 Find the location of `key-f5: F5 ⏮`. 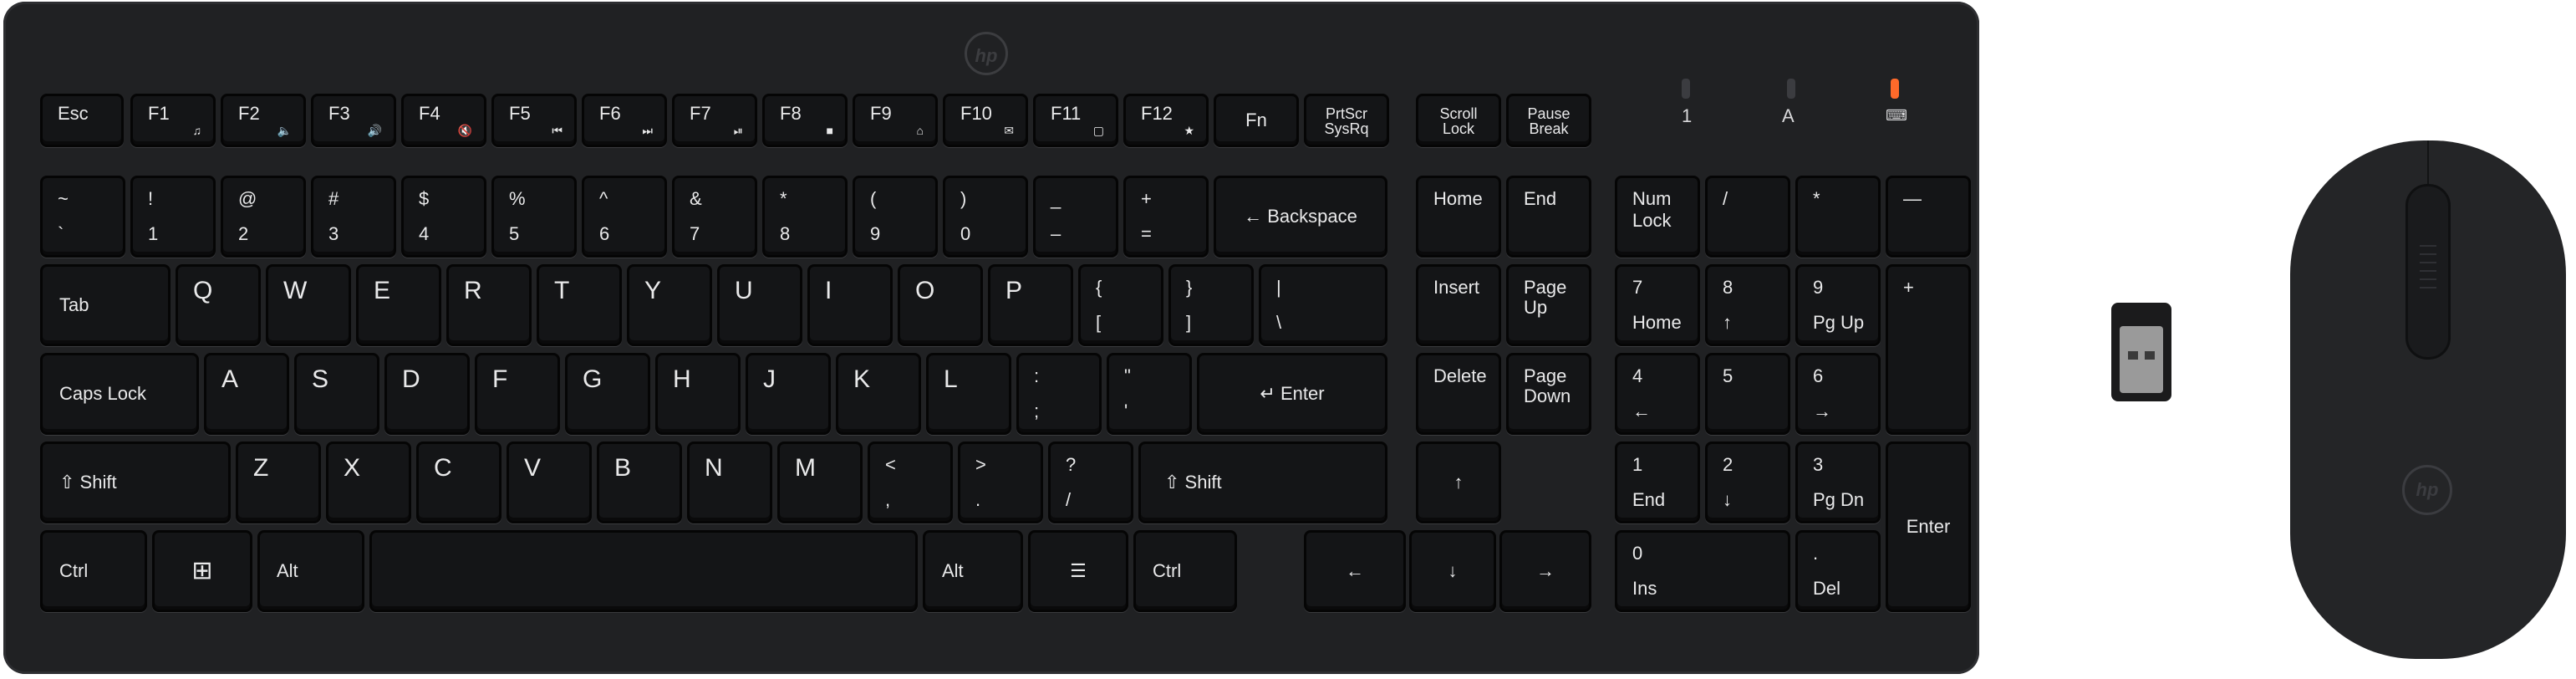

key-f5: F5 ⏮ is located at coordinates (534, 120).